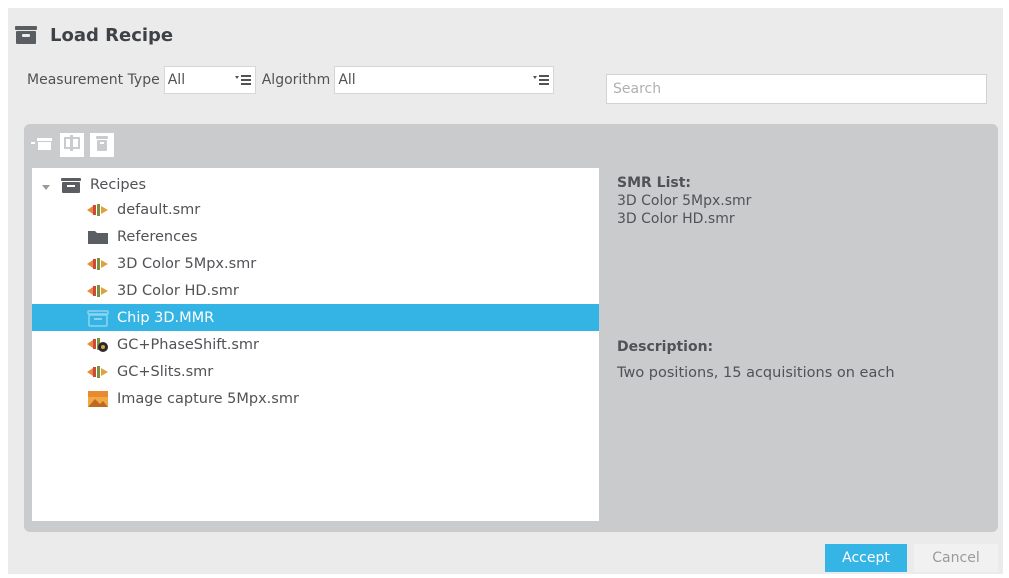 The image size is (1009, 578). I want to click on search-input, so click(796, 89).